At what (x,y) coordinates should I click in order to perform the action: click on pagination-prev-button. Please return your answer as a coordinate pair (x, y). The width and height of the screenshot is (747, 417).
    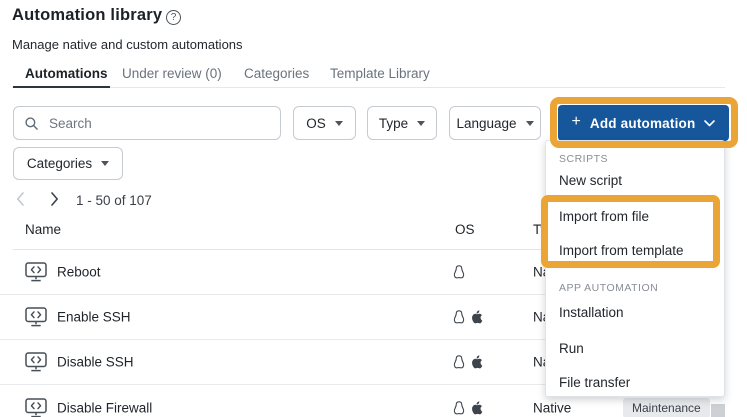
    Looking at the image, I should click on (20, 200).